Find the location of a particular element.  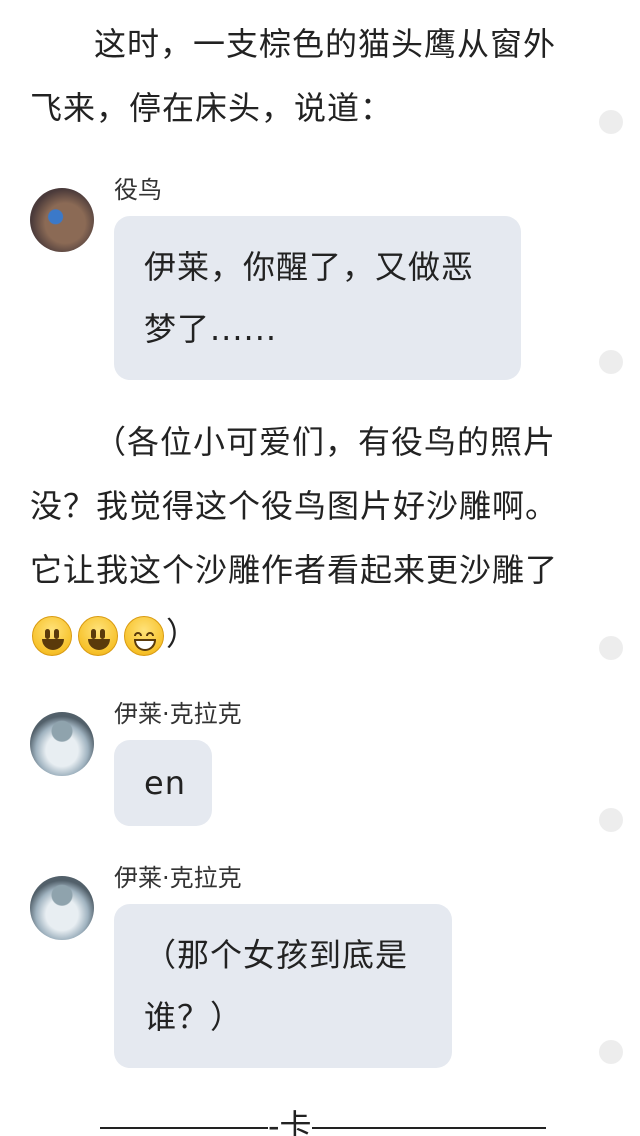

emoji-group is located at coordinates (98, 636).